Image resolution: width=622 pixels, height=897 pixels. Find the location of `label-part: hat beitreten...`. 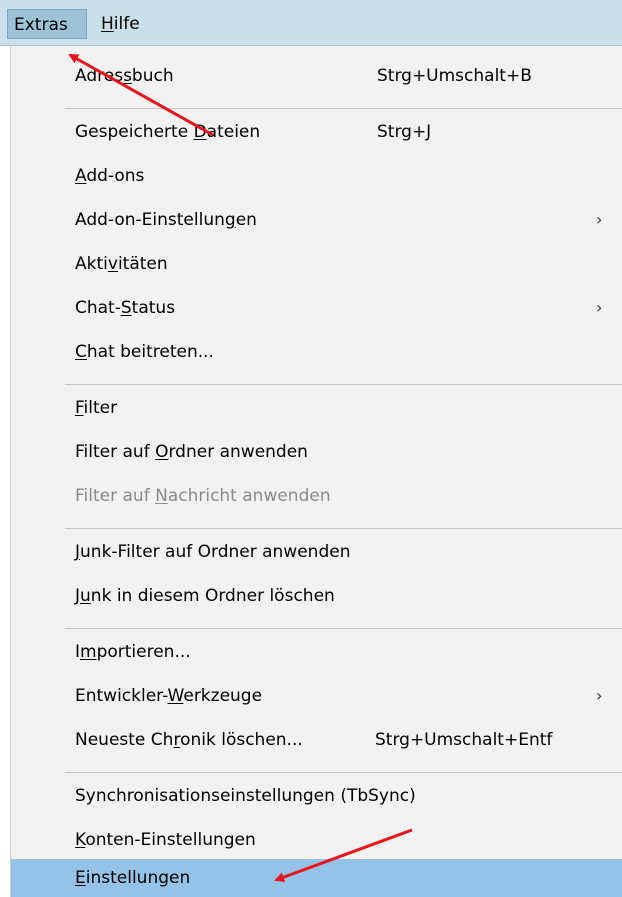

label-part: hat beitreten... is located at coordinates (150, 352).